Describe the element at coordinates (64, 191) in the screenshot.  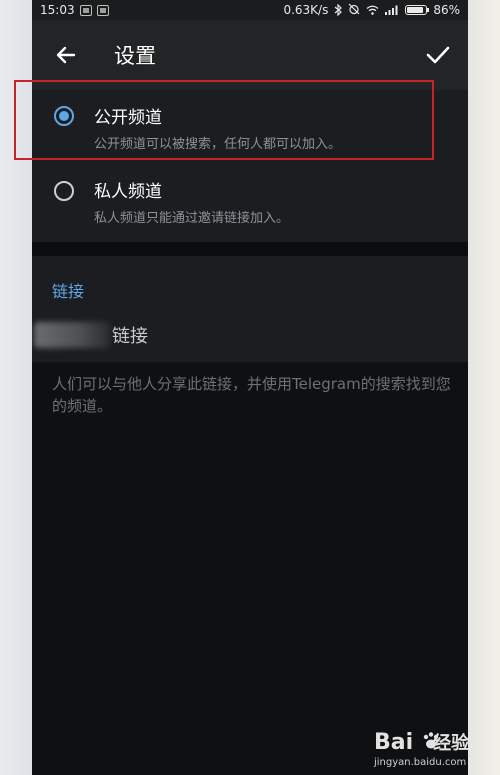
I see `radio-unselected-icon` at that location.